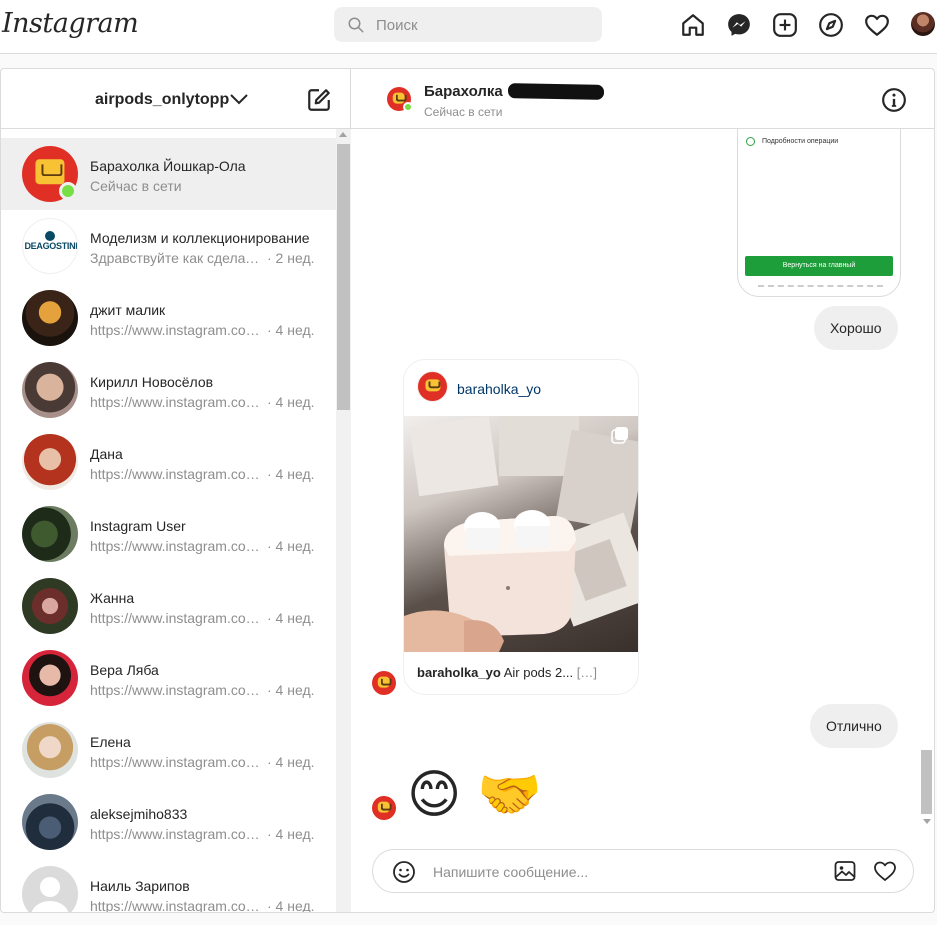 The width and height of the screenshot is (937, 925). I want to click on post-avatar, so click(432, 386).